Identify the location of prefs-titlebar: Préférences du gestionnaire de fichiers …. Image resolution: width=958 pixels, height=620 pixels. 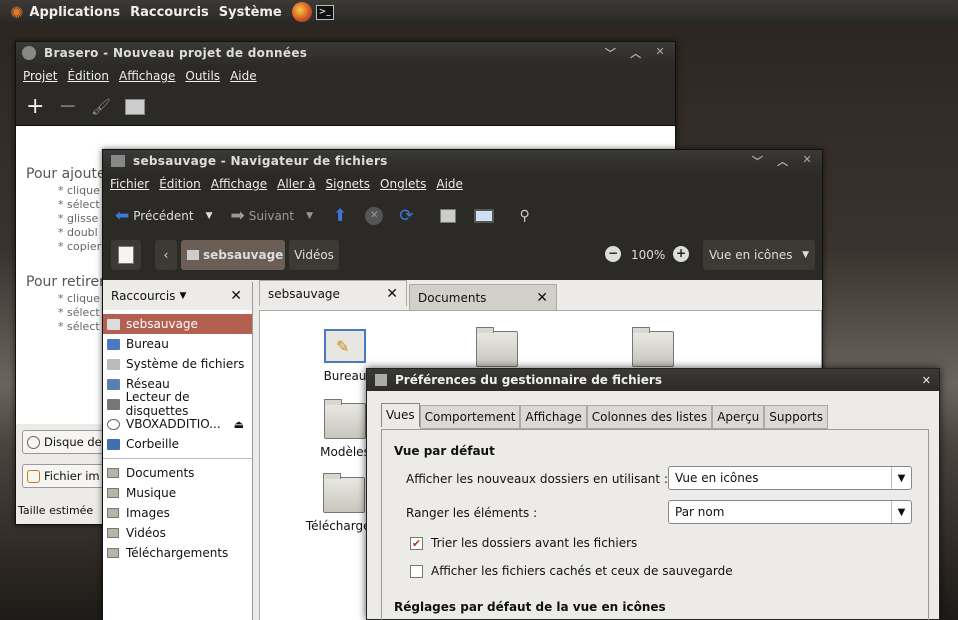
(653, 380).